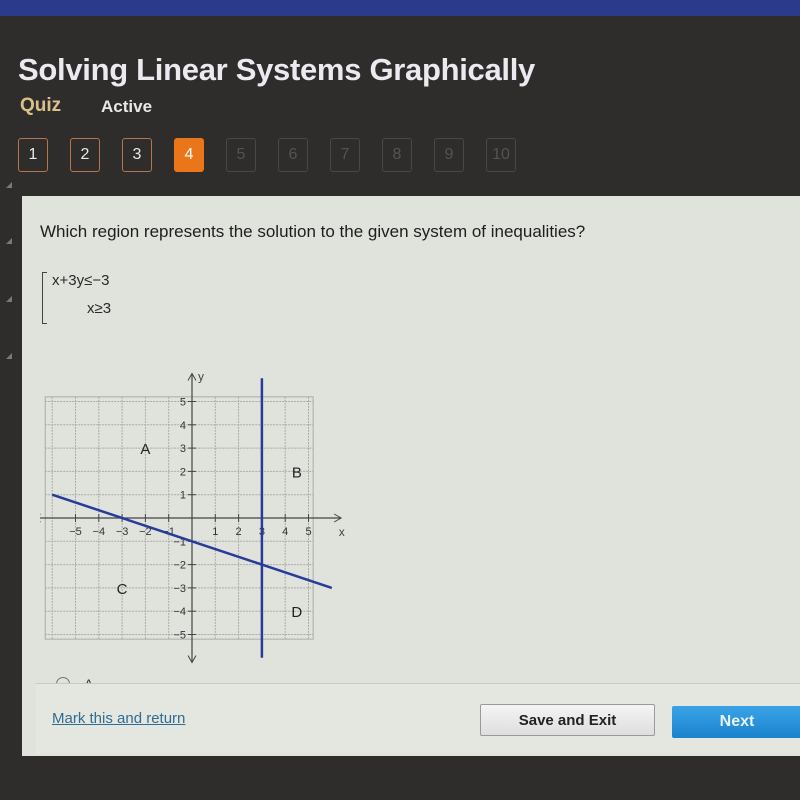  Describe the element at coordinates (127, 106) in the screenshot. I see `status-label: Active` at that location.